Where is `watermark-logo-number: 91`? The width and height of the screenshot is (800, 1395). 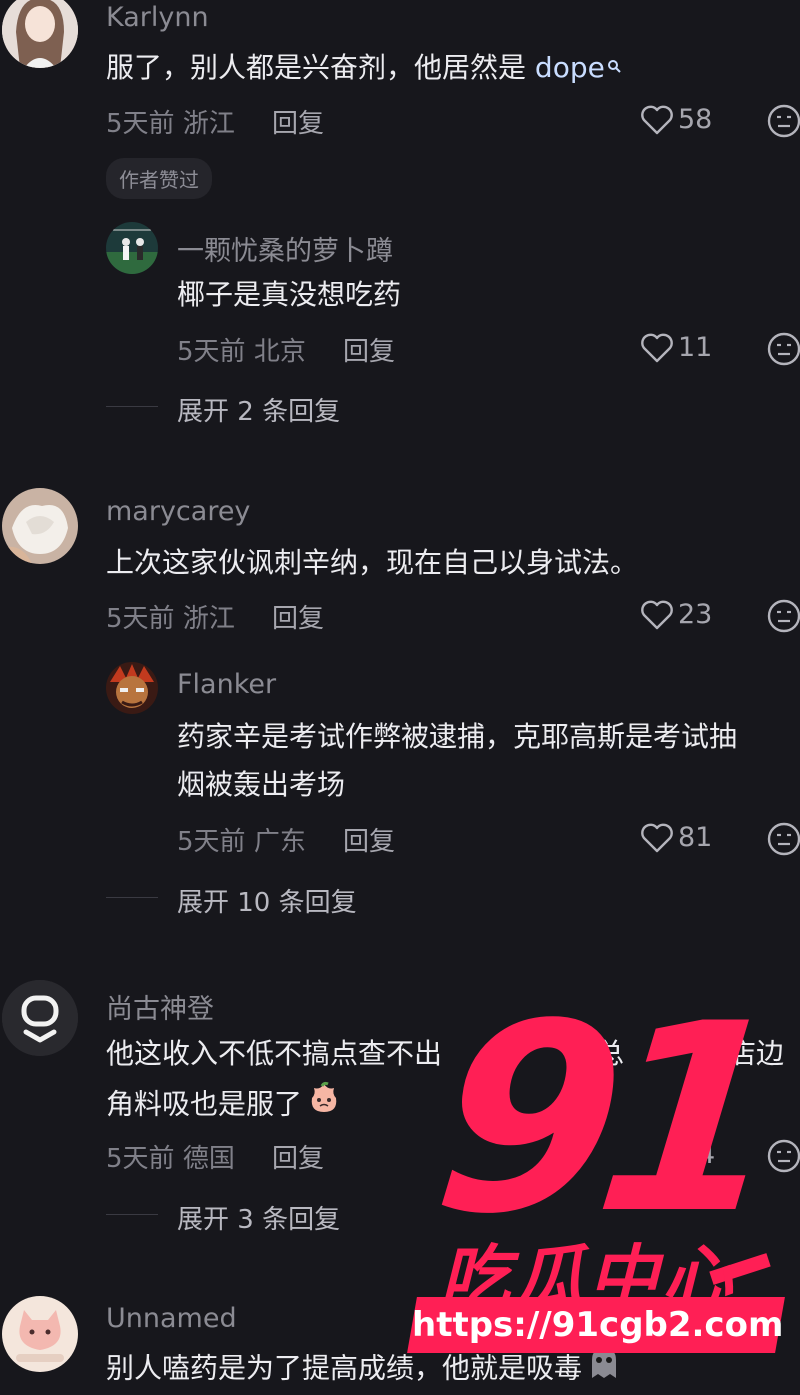
watermark-logo-number: 91 is located at coordinates (601, 1120).